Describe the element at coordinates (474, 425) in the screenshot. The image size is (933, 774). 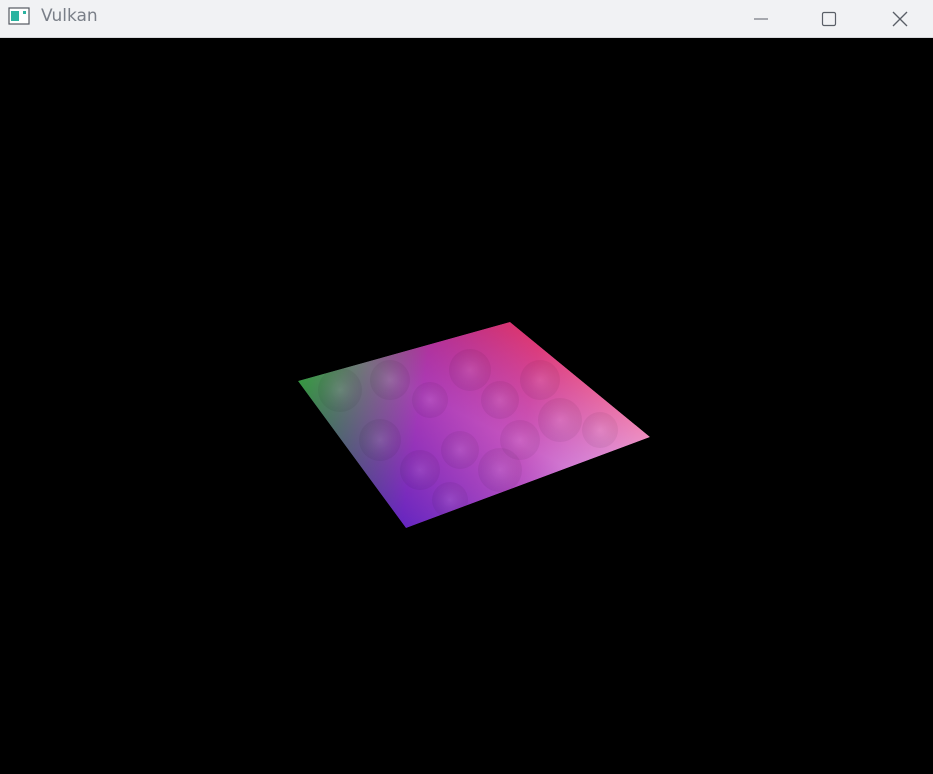
I see `rendered-quad` at that location.